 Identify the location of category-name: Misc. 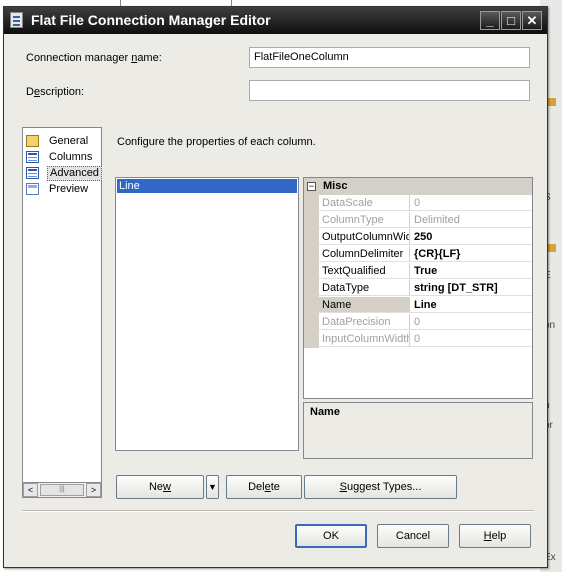
(335, 186).